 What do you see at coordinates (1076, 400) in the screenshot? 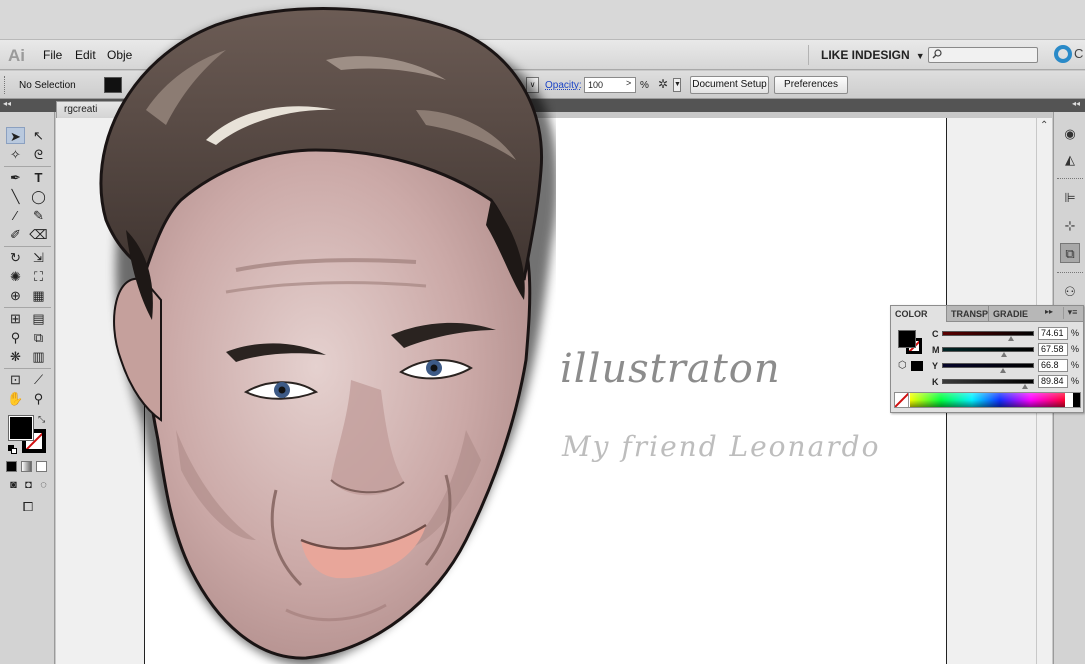
I see `black-chip` at bounding box center [1076, 400].